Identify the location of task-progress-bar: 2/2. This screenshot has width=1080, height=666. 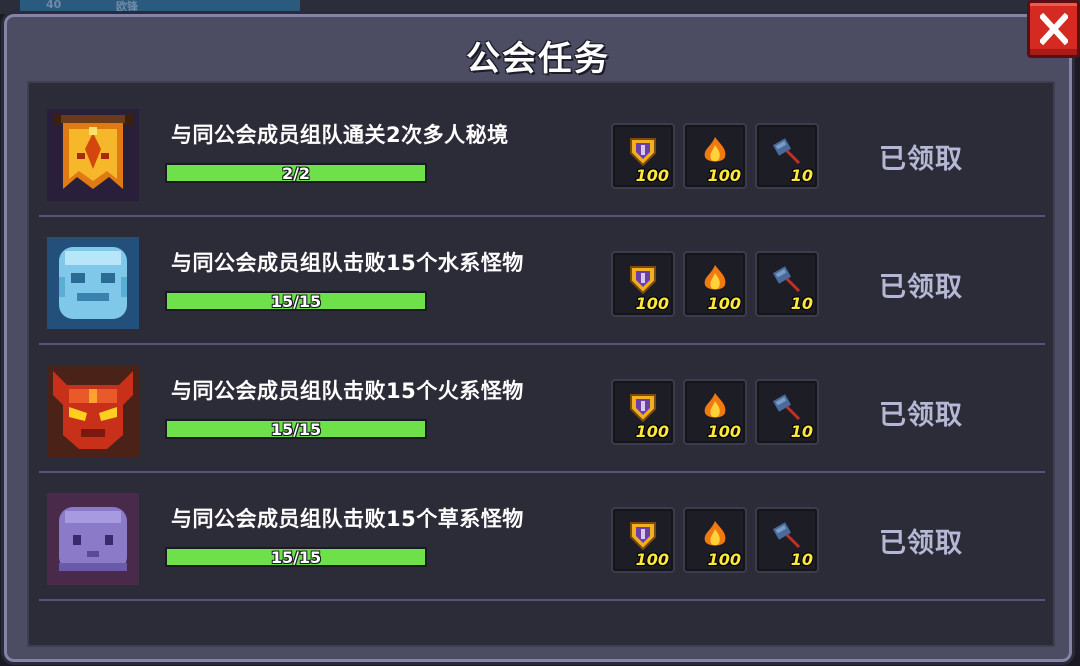
(296, 173).